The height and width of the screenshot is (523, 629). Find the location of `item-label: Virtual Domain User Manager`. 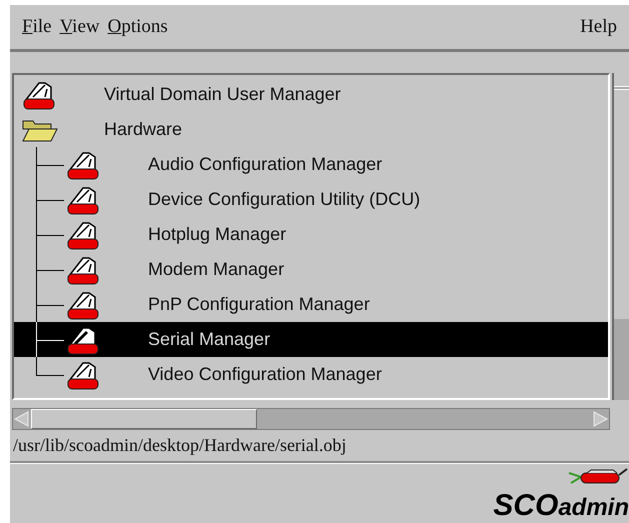

item-label: Virtual Domain User Manager is located at coordinates (222, 94).